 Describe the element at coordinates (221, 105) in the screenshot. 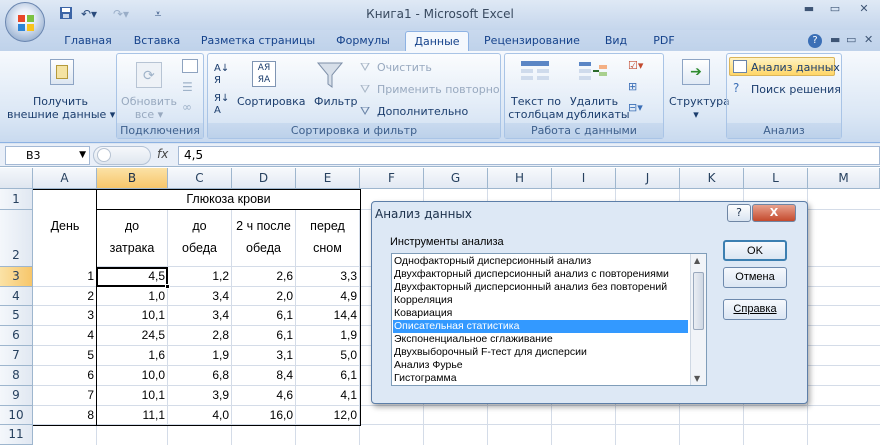

I see `sort-za-icon: Я↓ А` at that location.